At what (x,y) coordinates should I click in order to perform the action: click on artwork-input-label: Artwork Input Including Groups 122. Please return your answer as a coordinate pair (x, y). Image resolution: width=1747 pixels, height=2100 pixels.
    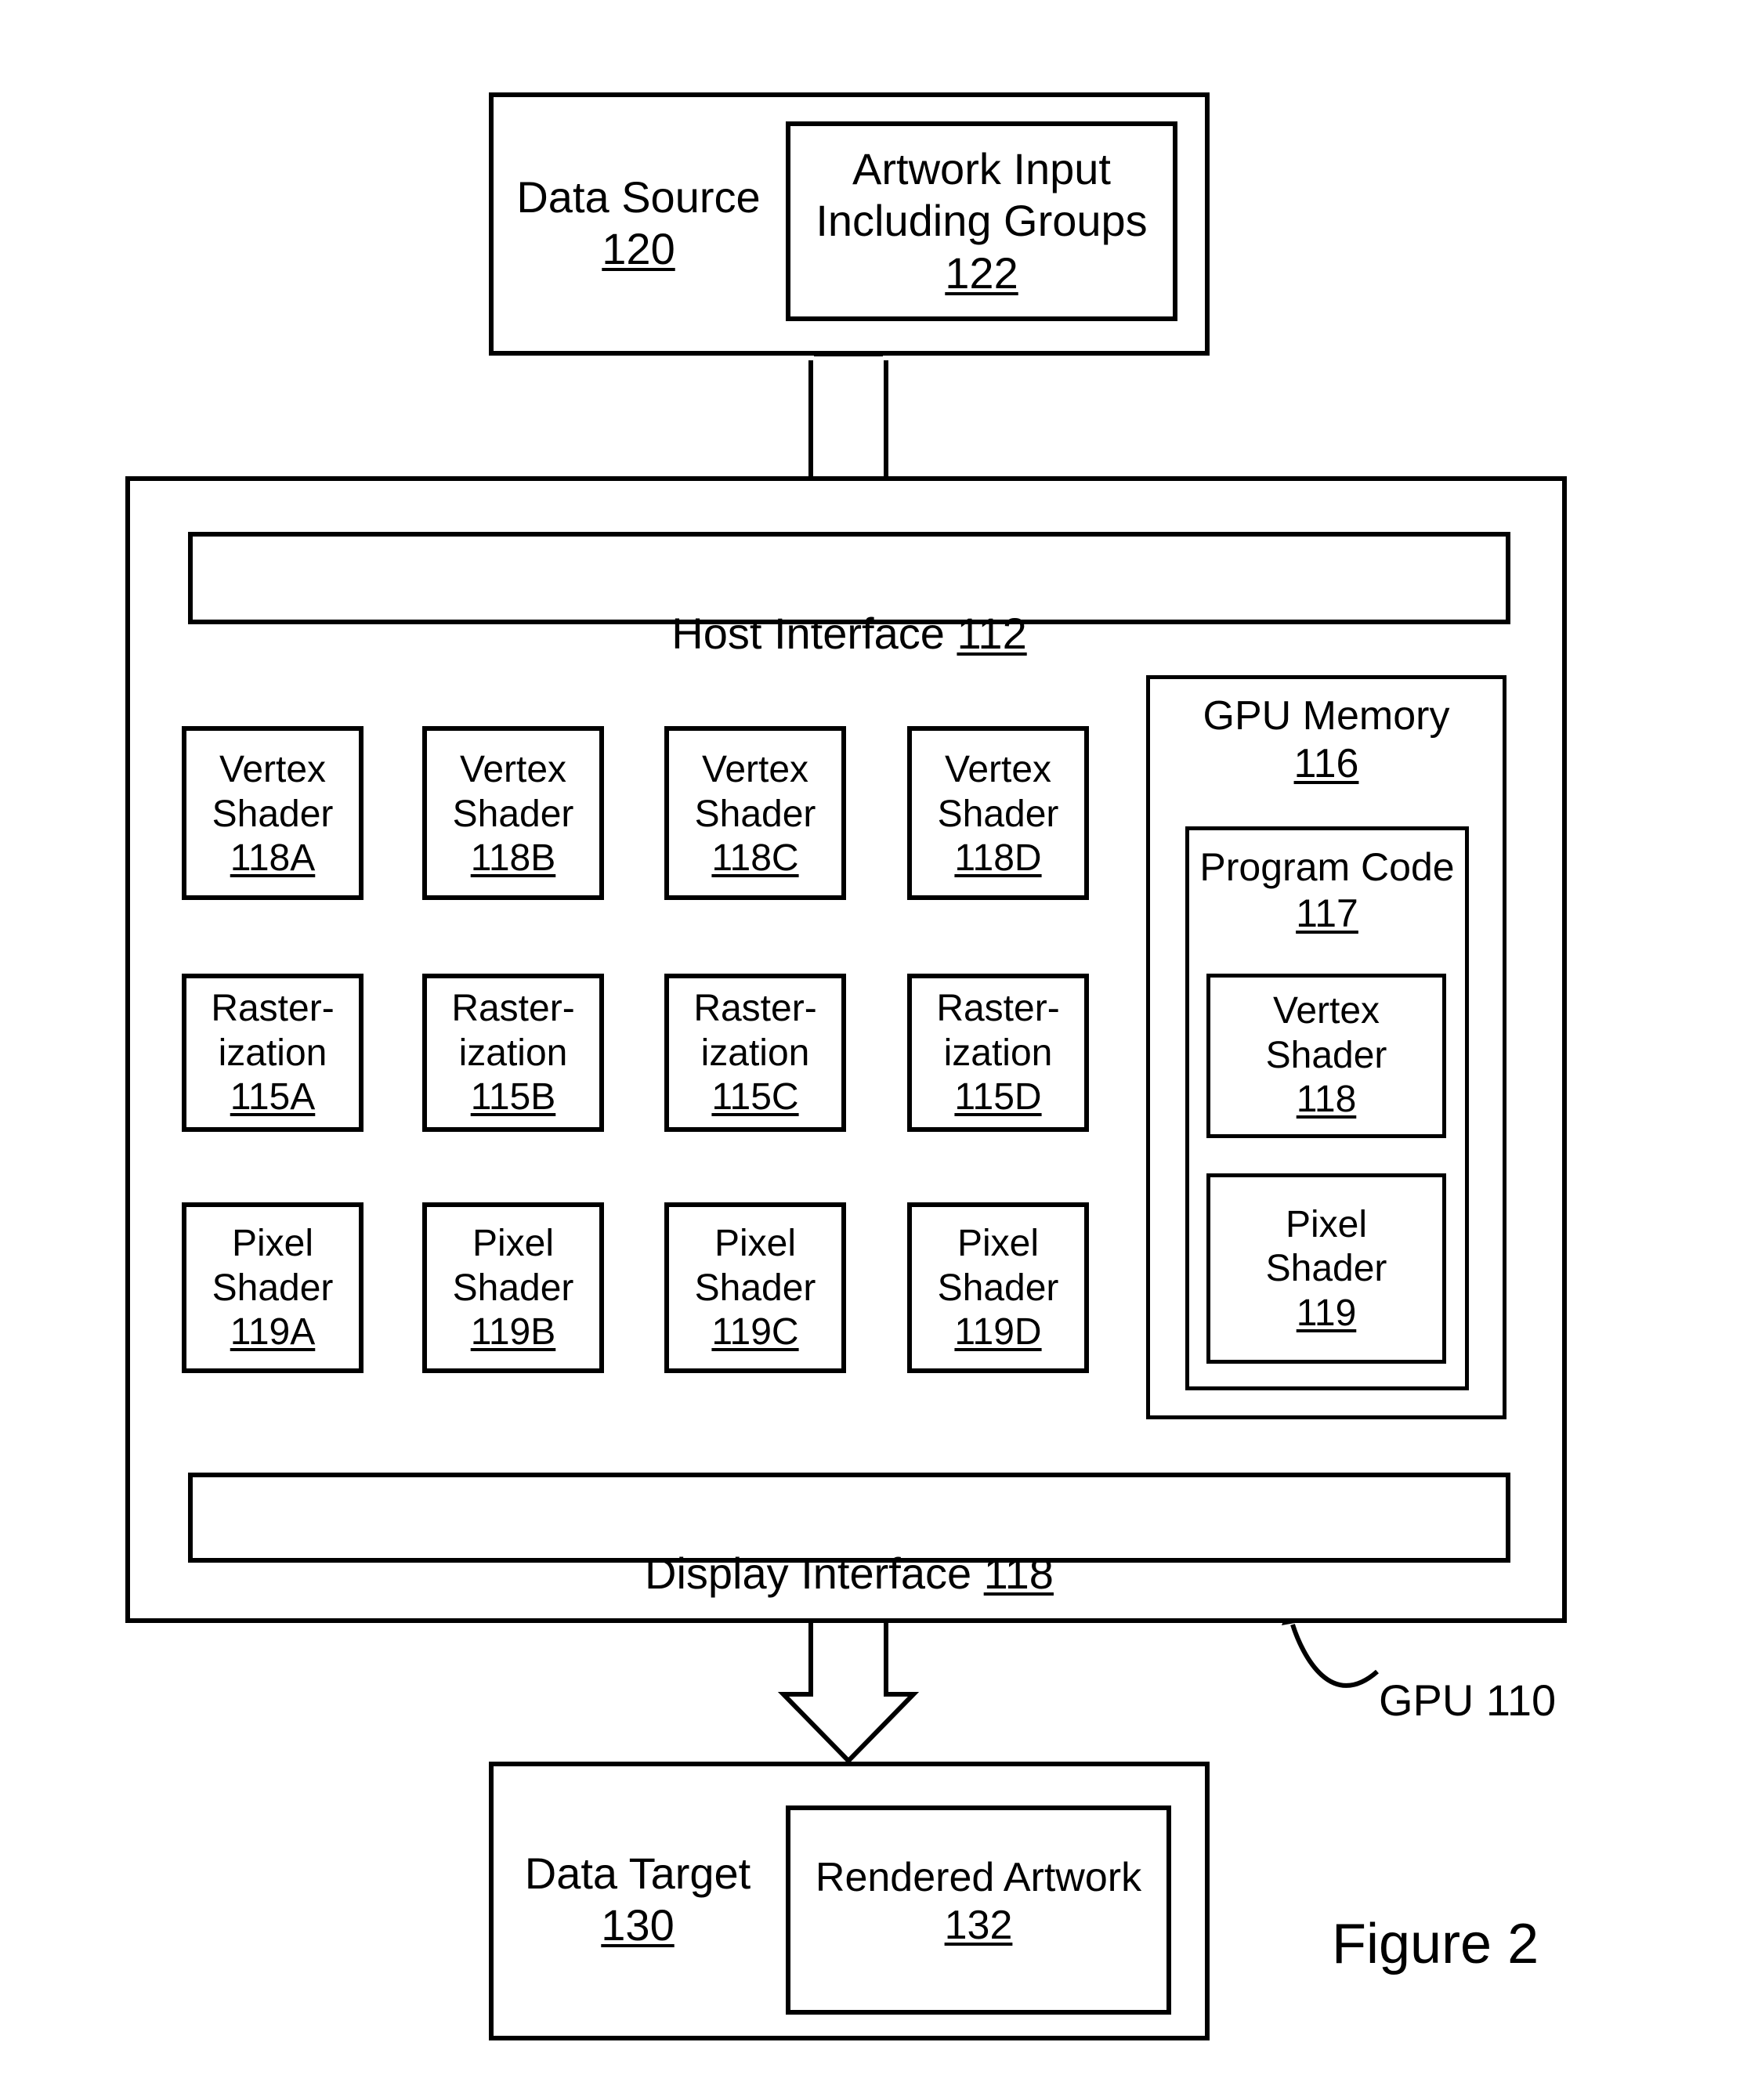
    Looking at the image, I should click on (982, 221).